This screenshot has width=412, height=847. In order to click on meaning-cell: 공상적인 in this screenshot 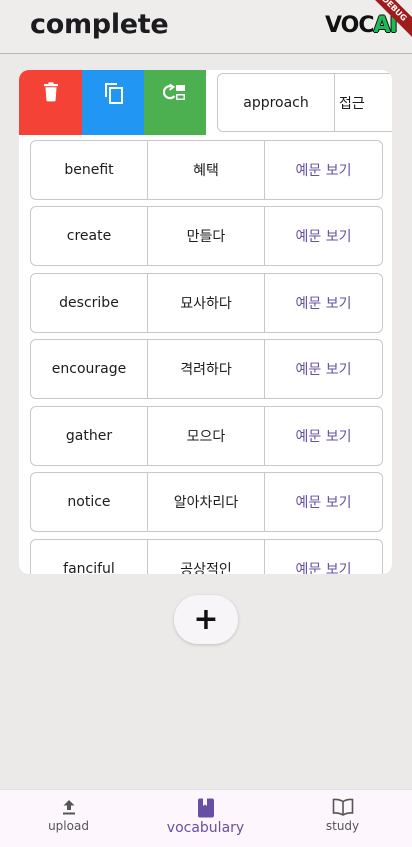, I will do `click(206, 557)`.